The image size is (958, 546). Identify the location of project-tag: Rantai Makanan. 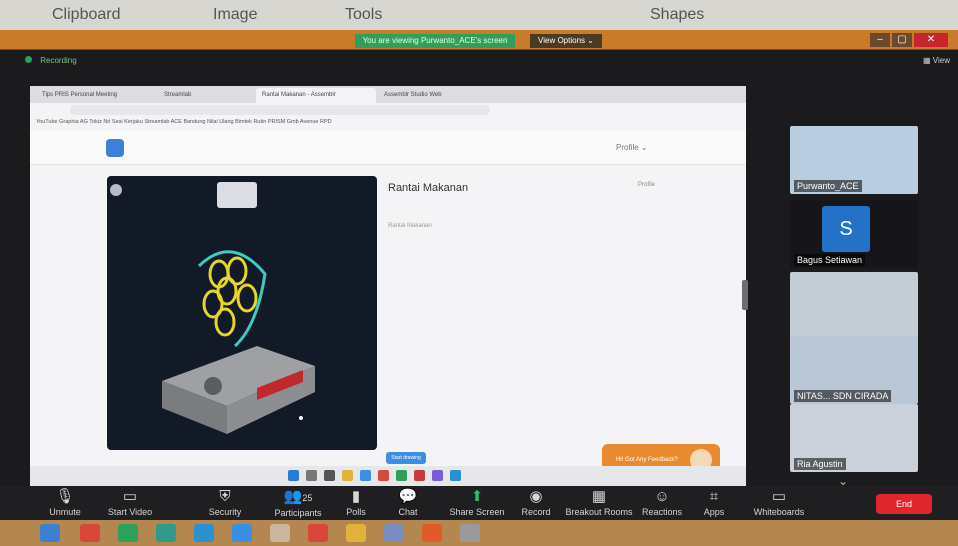
(410, 226).